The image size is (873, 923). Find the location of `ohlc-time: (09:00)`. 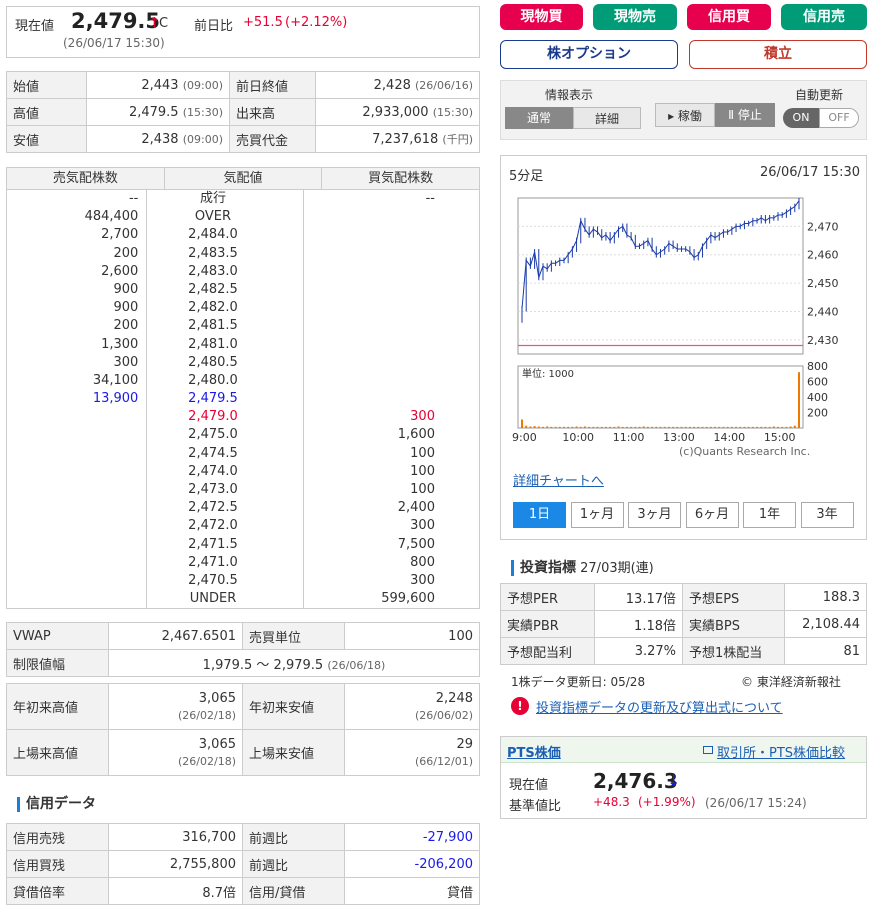

ohlc-time: (09:00) is located at coordinates (202, 85).